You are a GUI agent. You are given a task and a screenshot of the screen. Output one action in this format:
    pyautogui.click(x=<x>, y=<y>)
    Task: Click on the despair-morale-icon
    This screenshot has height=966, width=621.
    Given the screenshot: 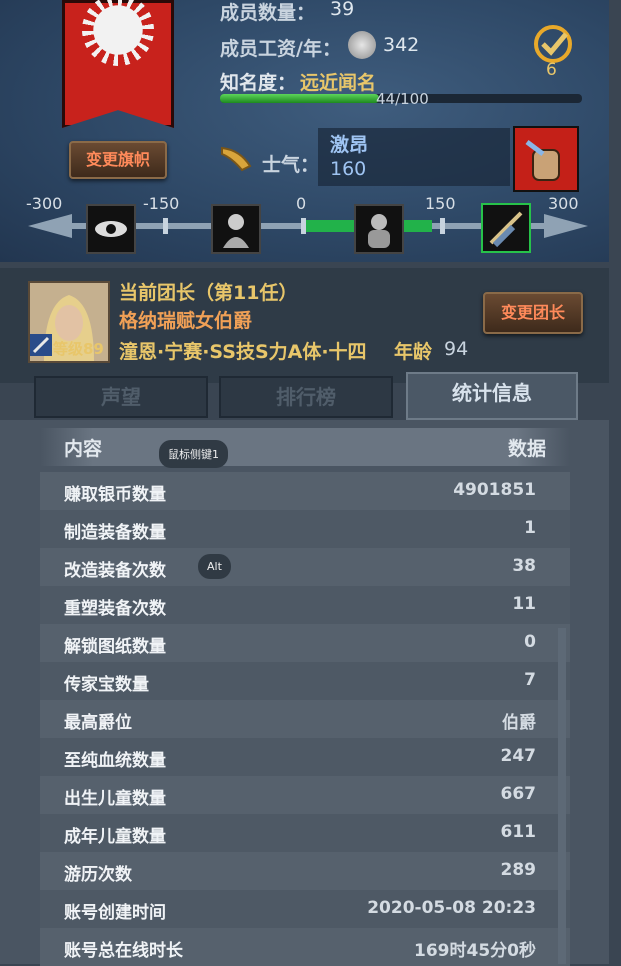 What is the action you would take?
    pyautogui.click(x=236, y=229)
    